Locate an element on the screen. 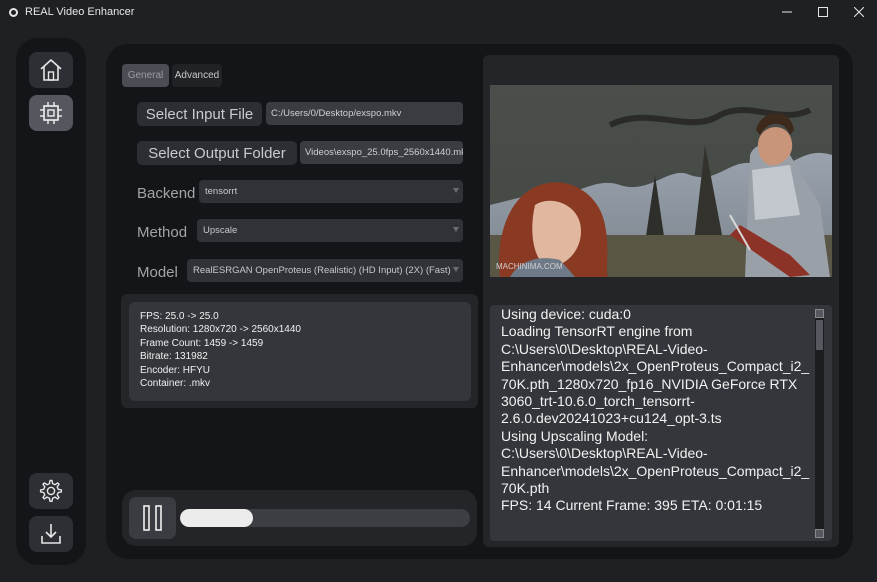  home-icon is located at coordinates (51, 70).